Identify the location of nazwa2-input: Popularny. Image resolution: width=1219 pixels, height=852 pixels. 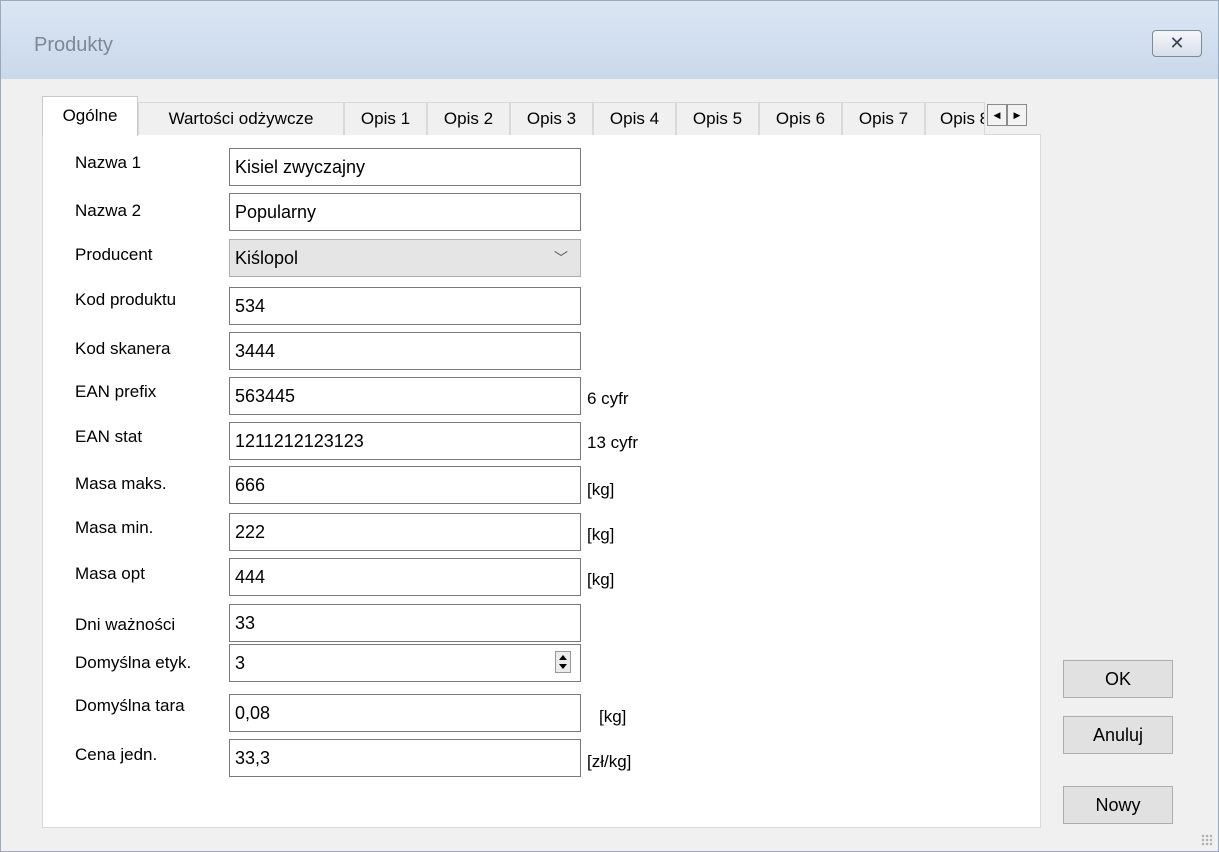
(405, 212).